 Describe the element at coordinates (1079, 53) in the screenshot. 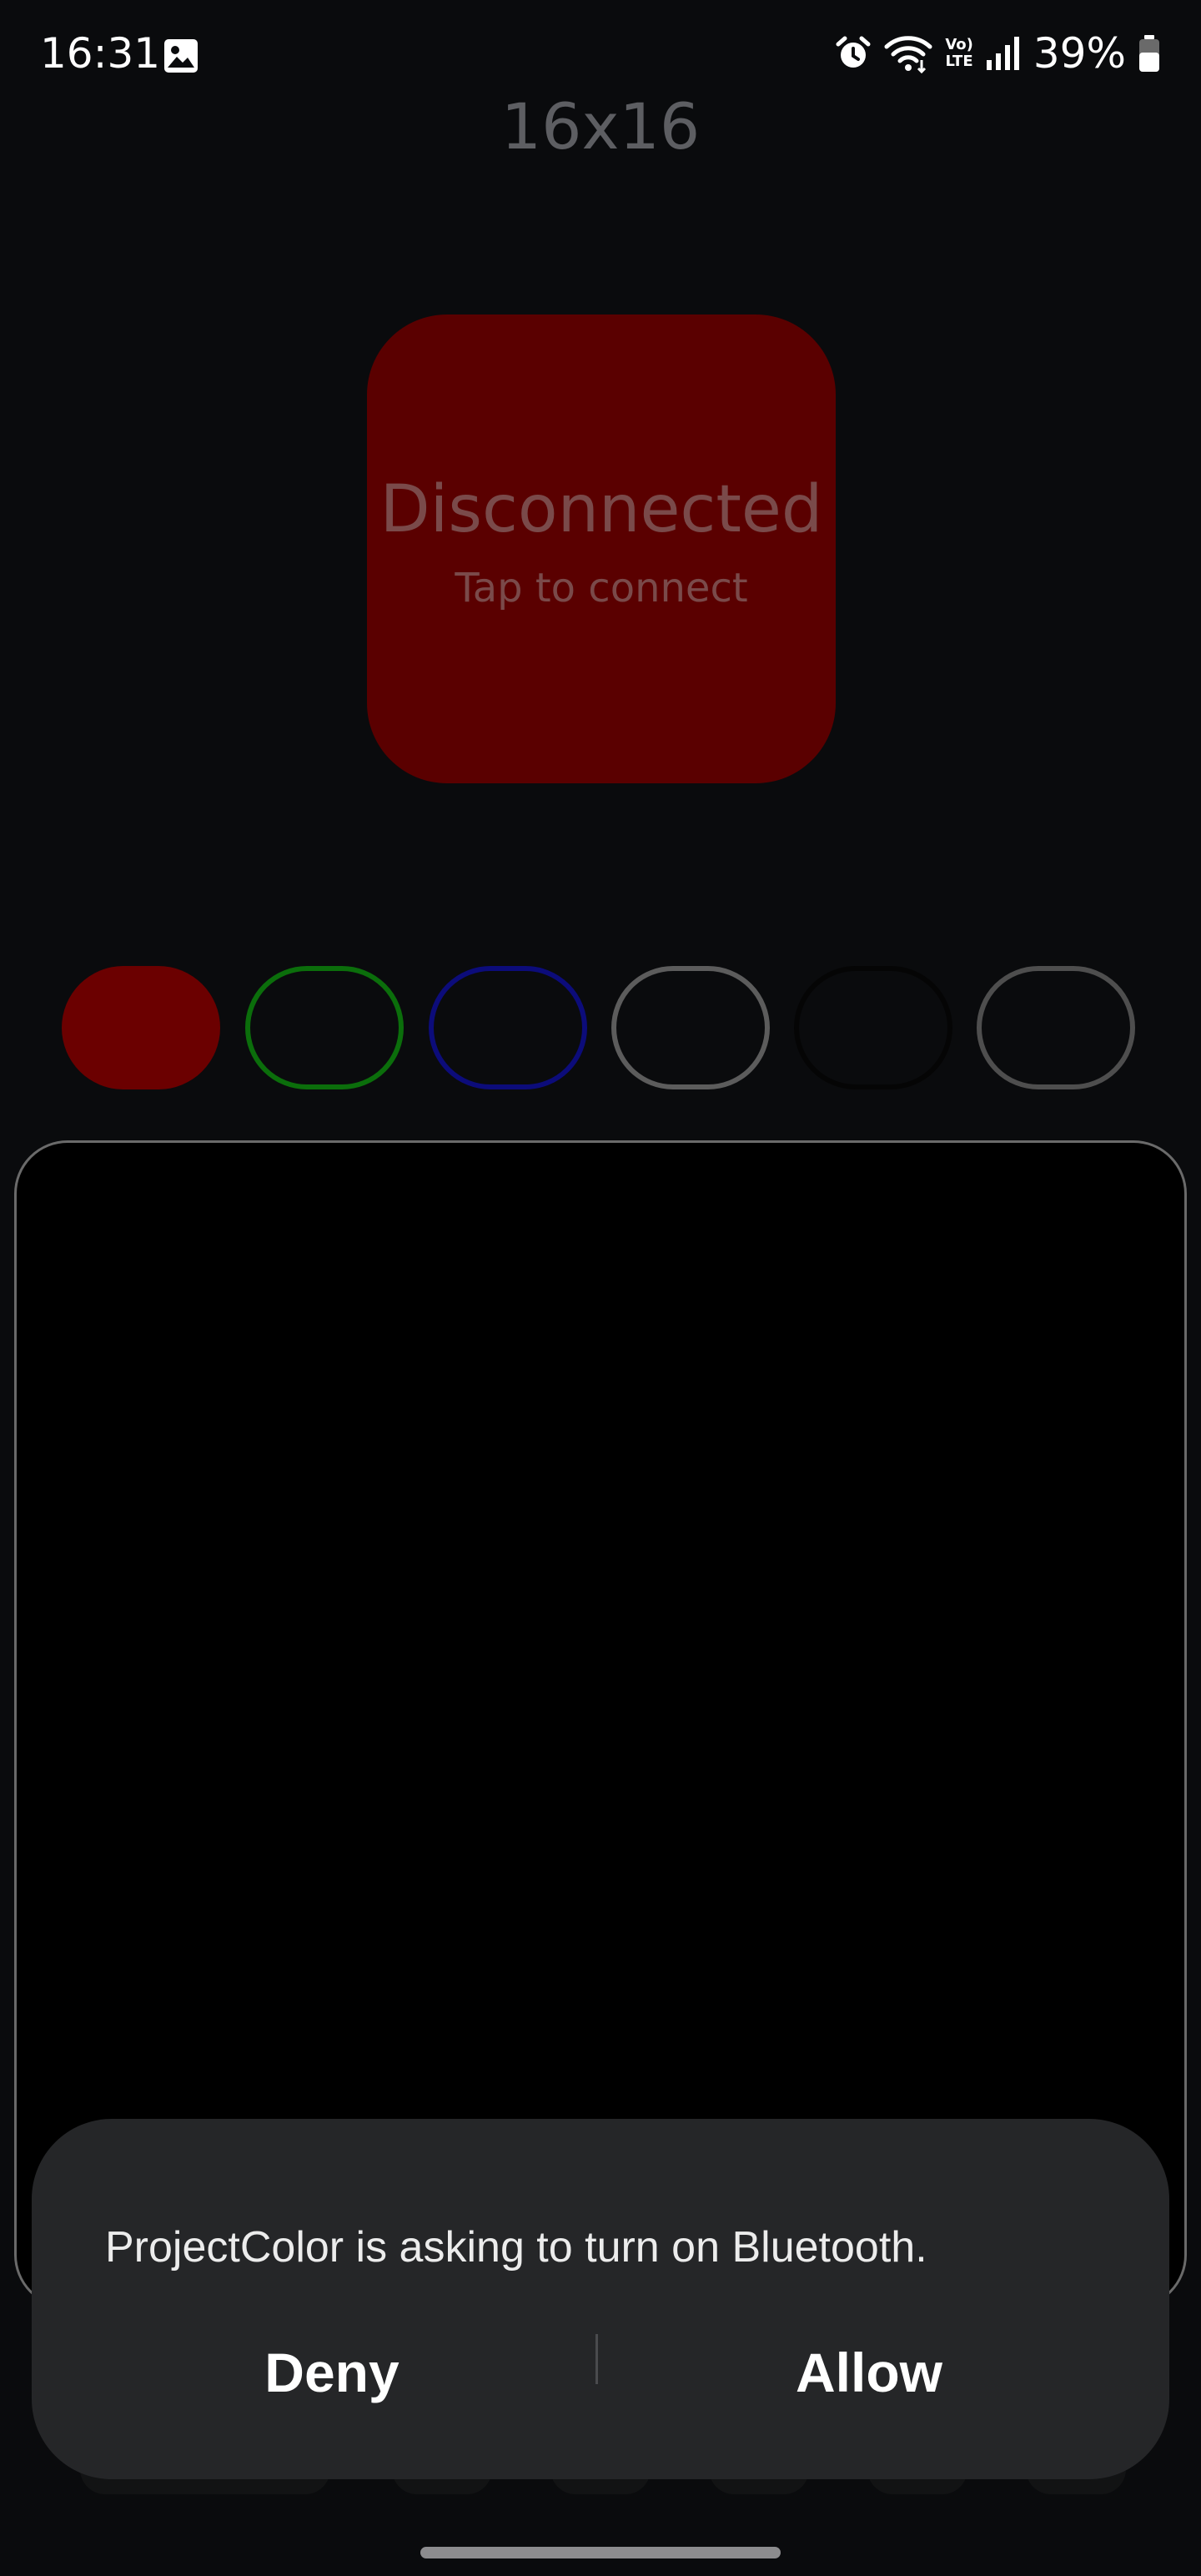

I see `battery-percent: 39%` at that location.